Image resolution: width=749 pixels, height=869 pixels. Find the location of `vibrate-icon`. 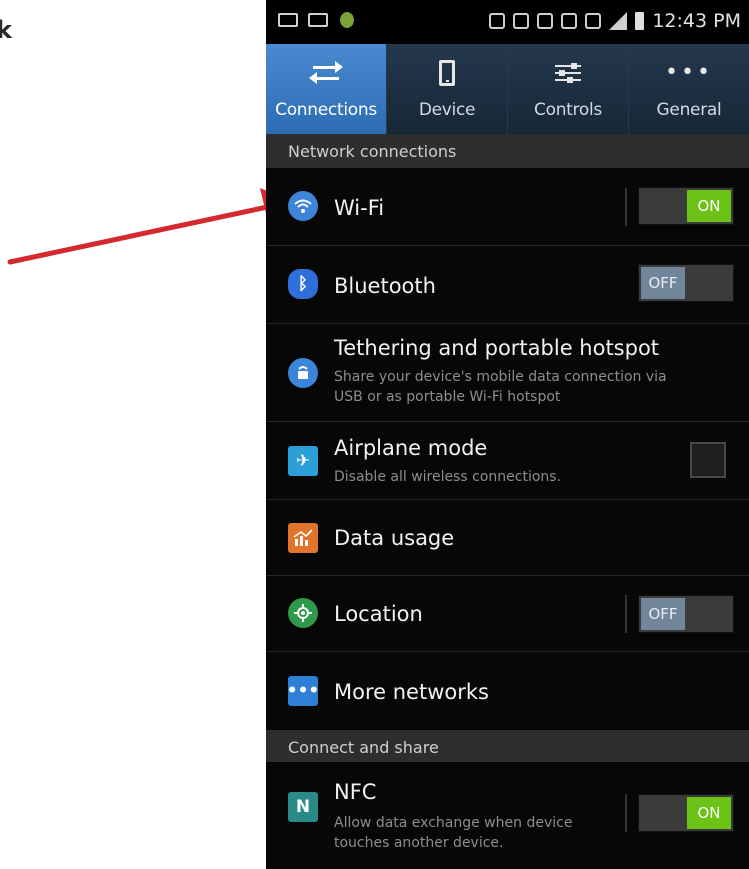

vibrate-icon is located at coordinates (497, 21).